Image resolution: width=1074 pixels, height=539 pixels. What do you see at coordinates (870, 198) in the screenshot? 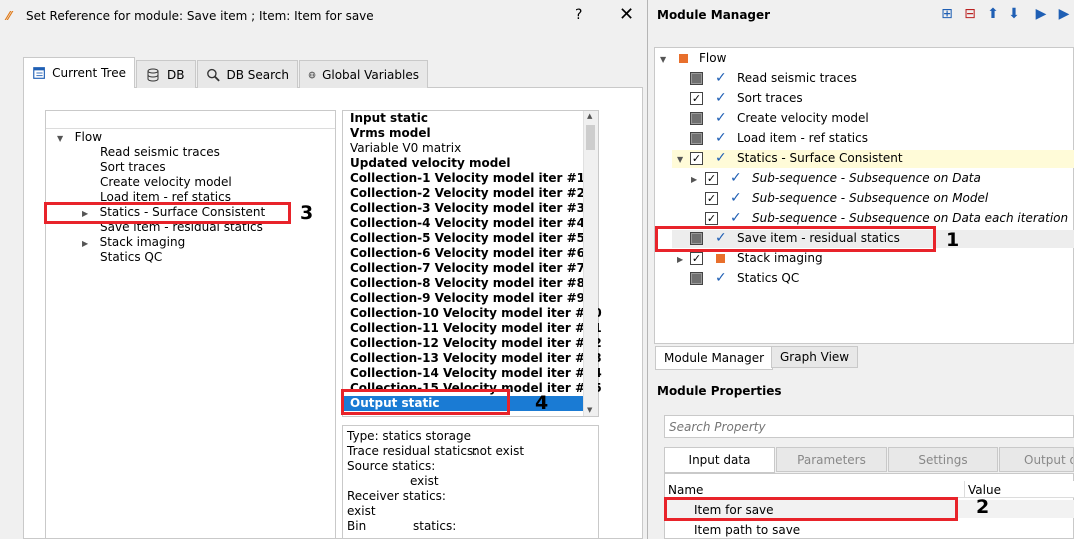
I see `module-row-label: Sub-sequence - Subsequence on Model` at bounding box center [870, 198].